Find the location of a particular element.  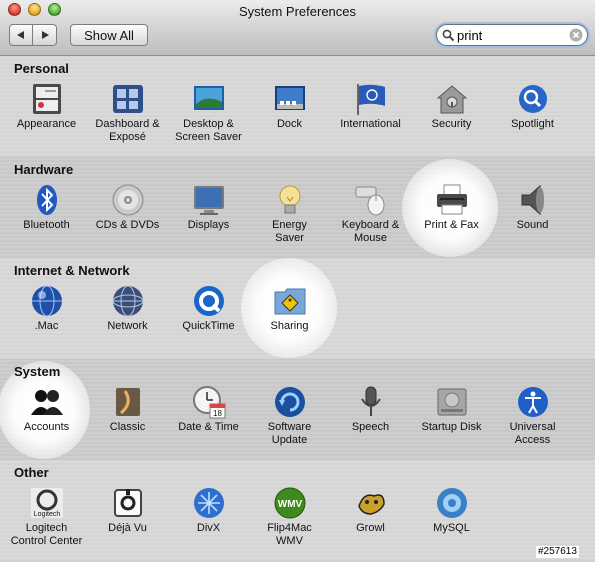

pane-label: Dashboard & Exposé is located at coordinates (127, 130).